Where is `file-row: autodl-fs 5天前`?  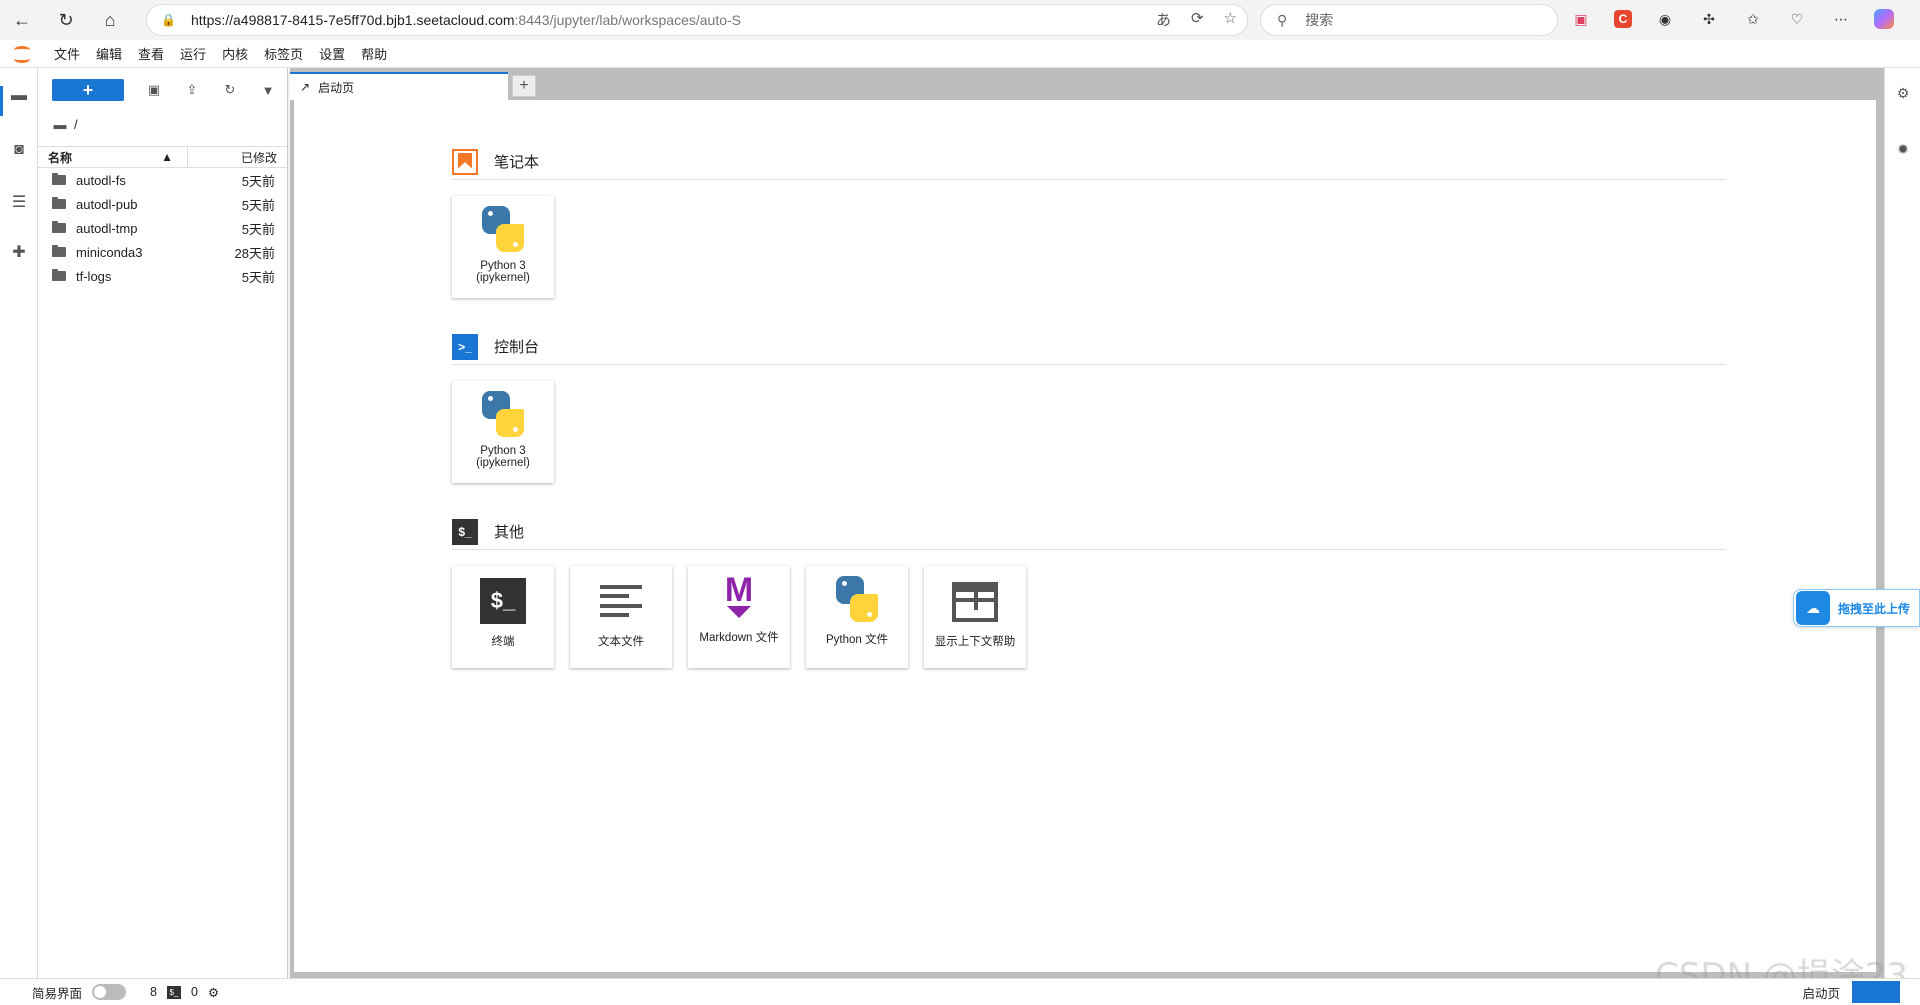 file-row: autodl-fs 5天前 is located at coordinates (162, 180).